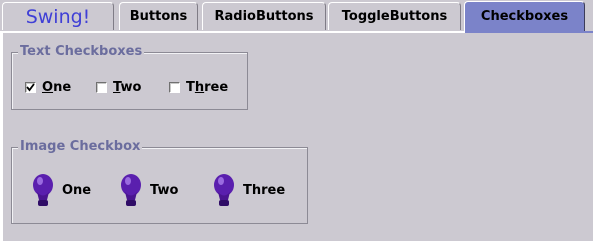  I want to click on checkbox-label: Three, so click(207, 87).